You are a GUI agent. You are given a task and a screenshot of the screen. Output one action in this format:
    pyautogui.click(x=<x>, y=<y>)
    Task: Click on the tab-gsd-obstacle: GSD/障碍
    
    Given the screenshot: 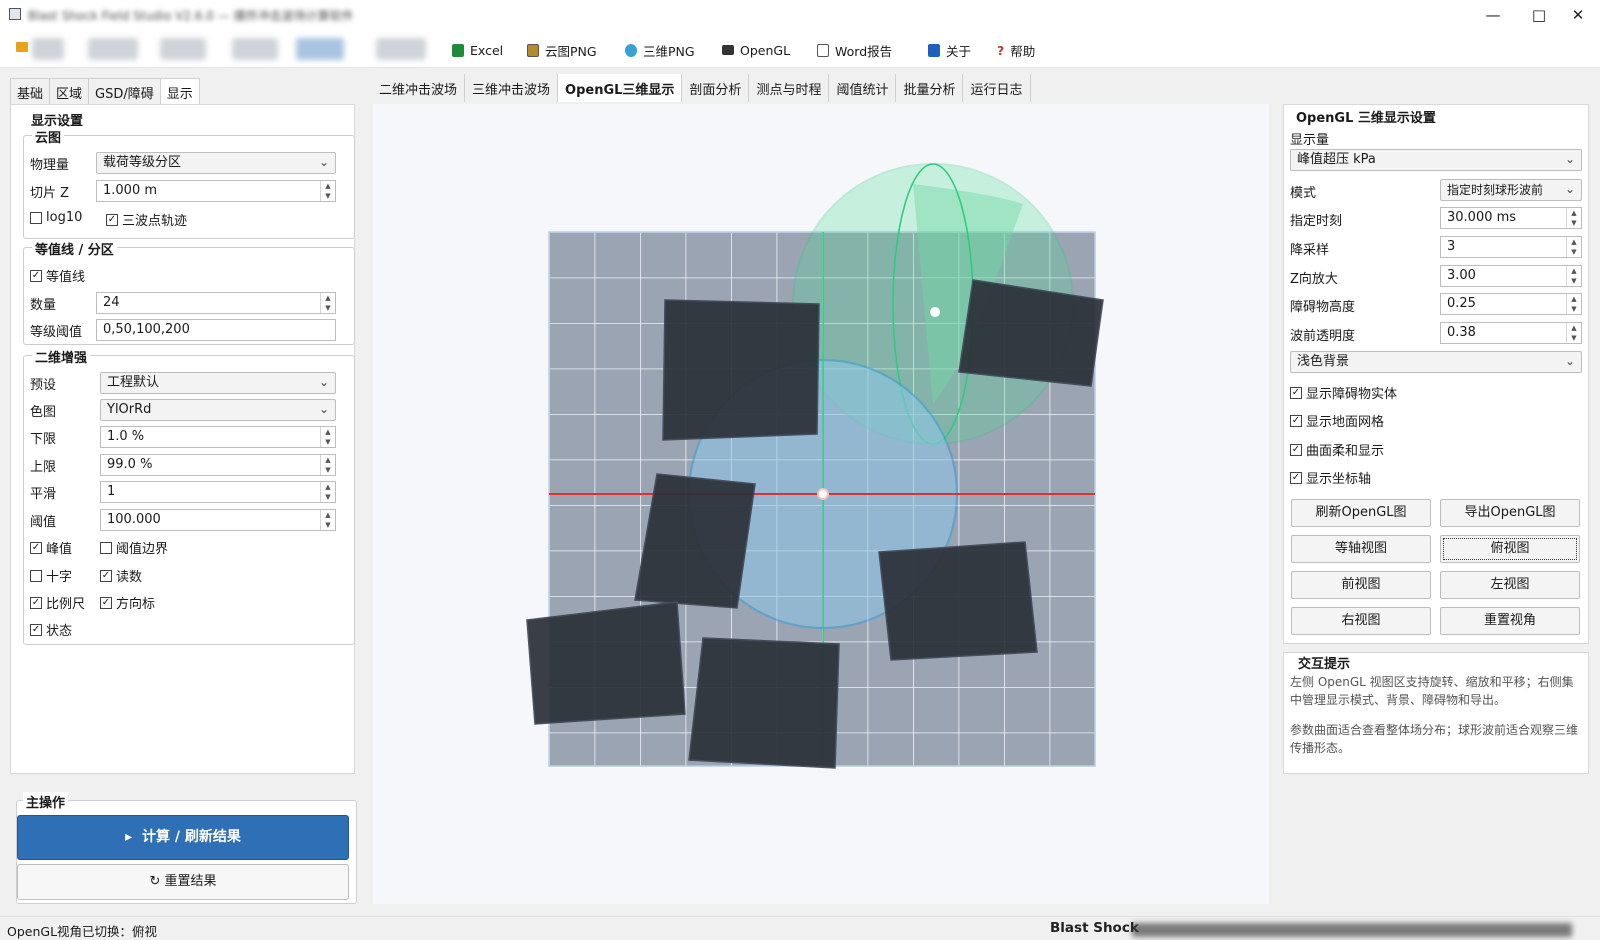 What is the action you would take?
    pyautogui.click(x=124, y=91)
    